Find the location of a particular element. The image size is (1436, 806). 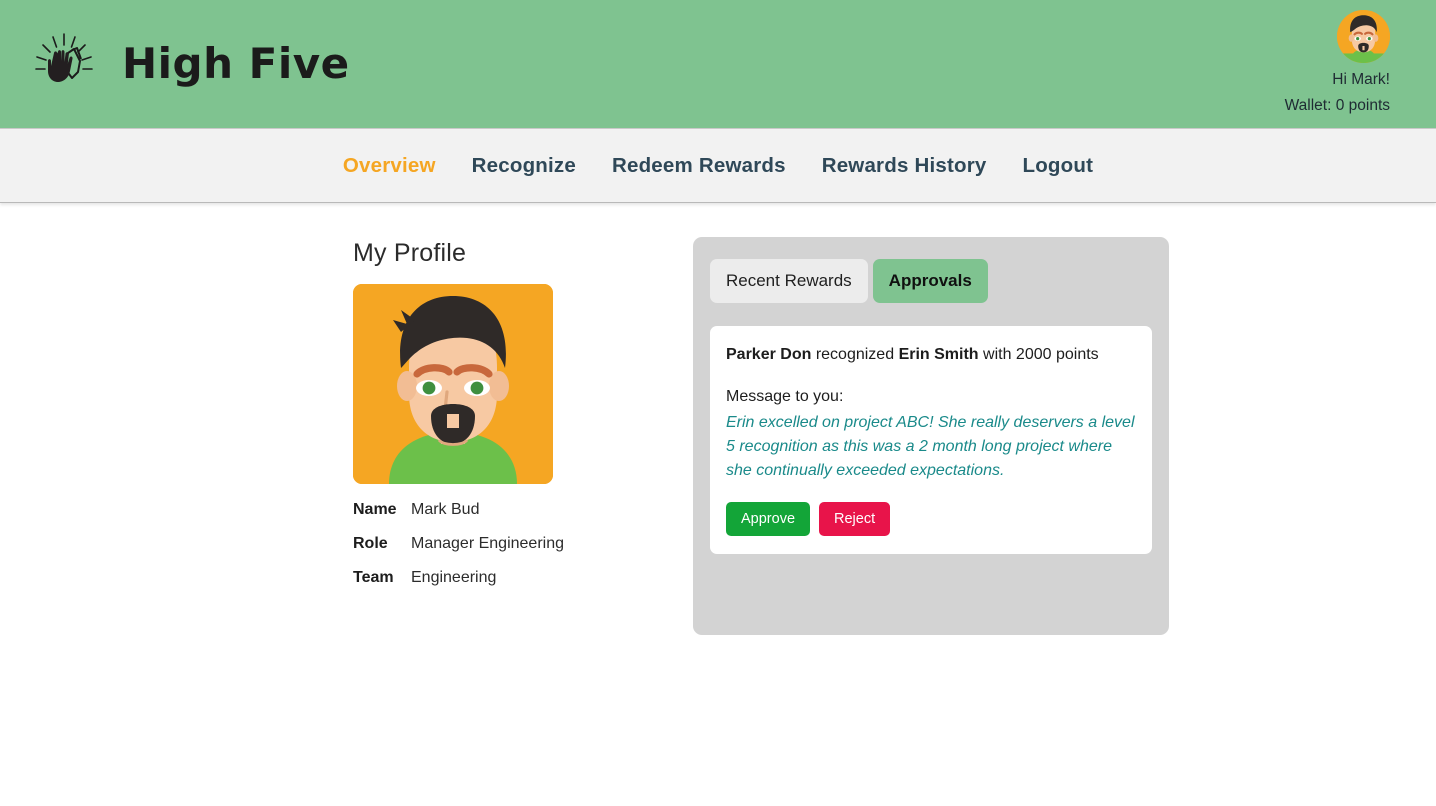

approval-receiver-name: Erin Smith is located at coordinates (938, 354).